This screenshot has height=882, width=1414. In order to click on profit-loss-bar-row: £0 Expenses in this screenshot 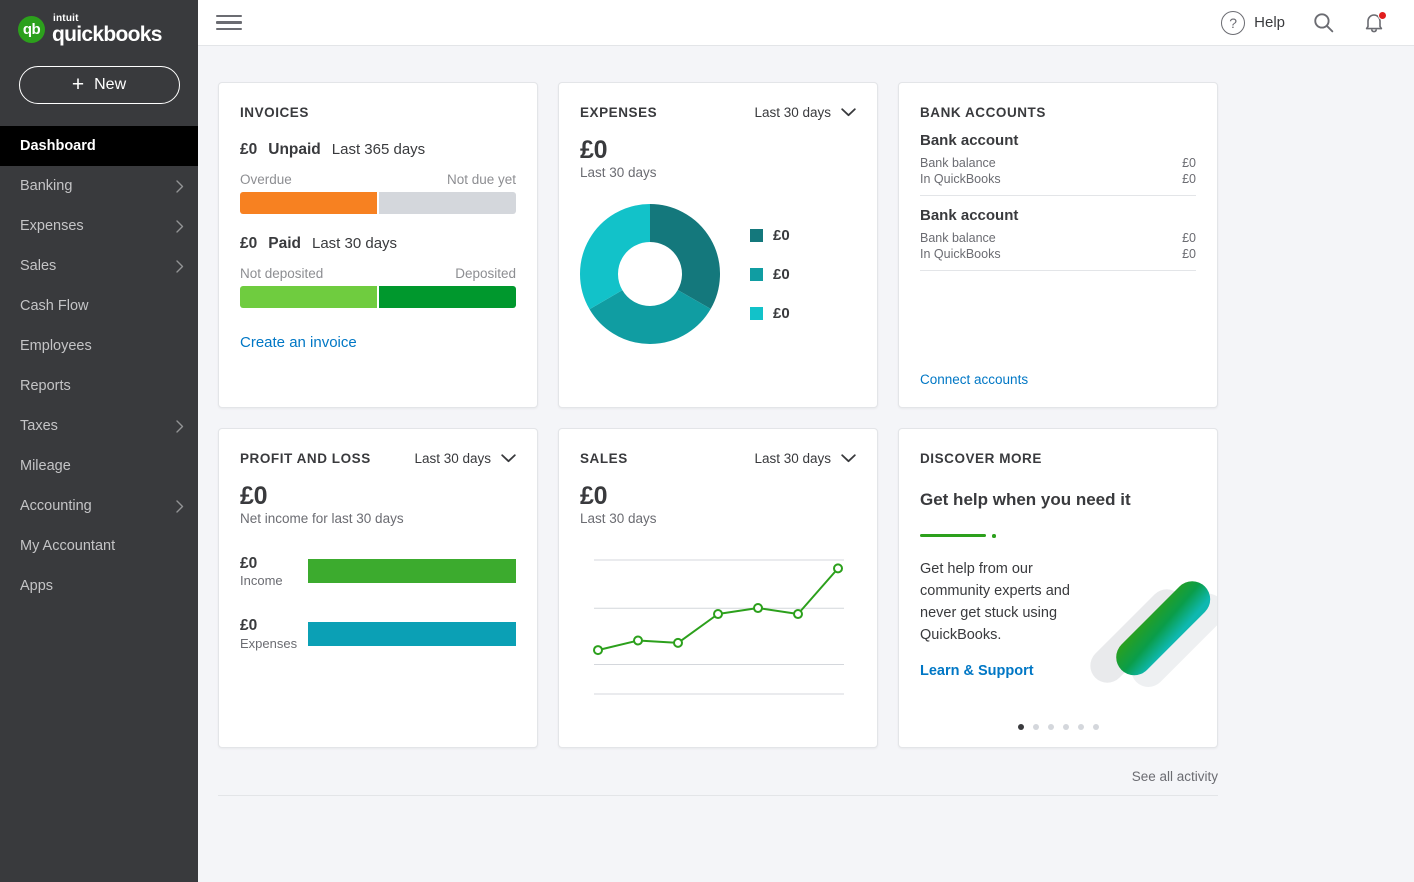, I will do `click(378, 633)`.